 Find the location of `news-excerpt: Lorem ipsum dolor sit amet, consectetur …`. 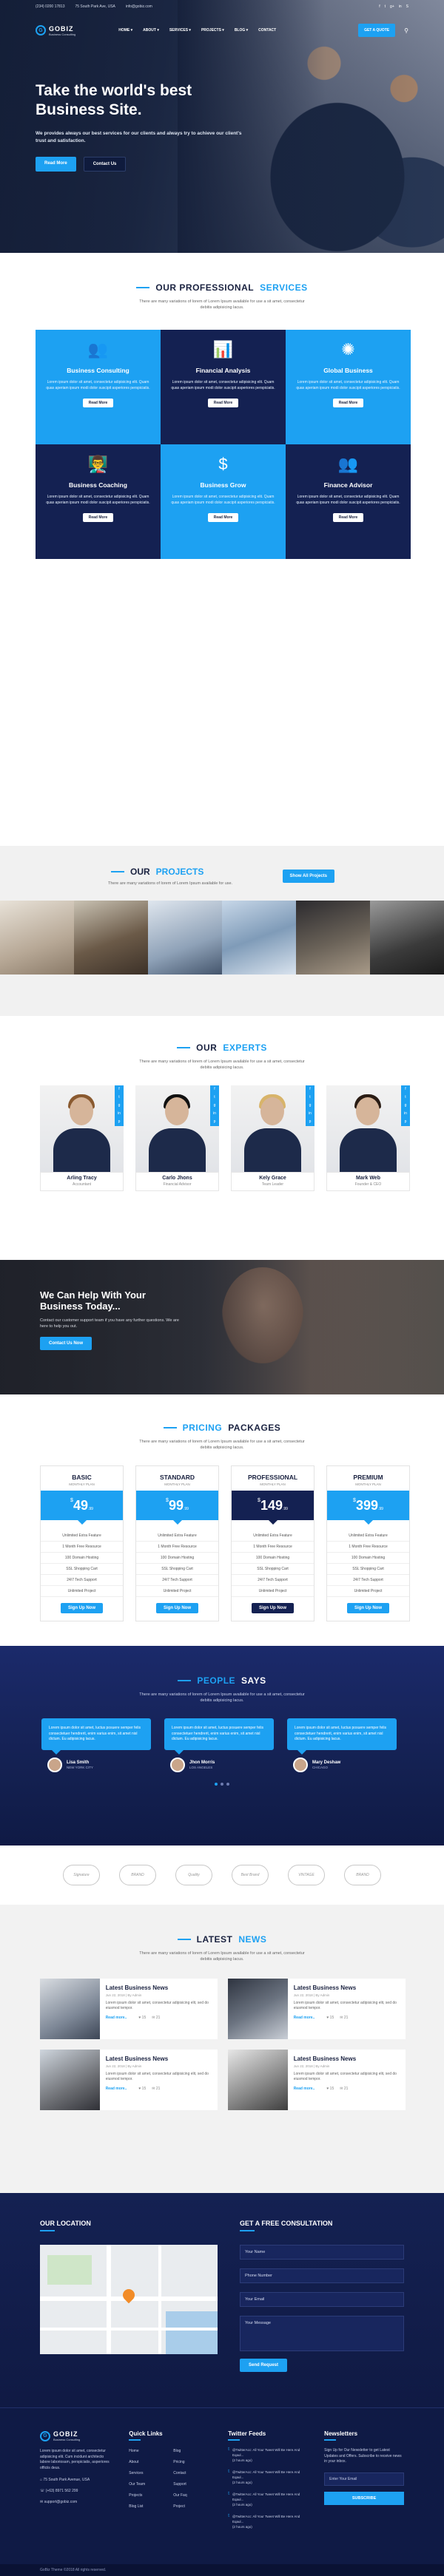

news-excerpt: Lorem ipsum dolor sit amet, consectetur … is located at coordinates (345, 2076).